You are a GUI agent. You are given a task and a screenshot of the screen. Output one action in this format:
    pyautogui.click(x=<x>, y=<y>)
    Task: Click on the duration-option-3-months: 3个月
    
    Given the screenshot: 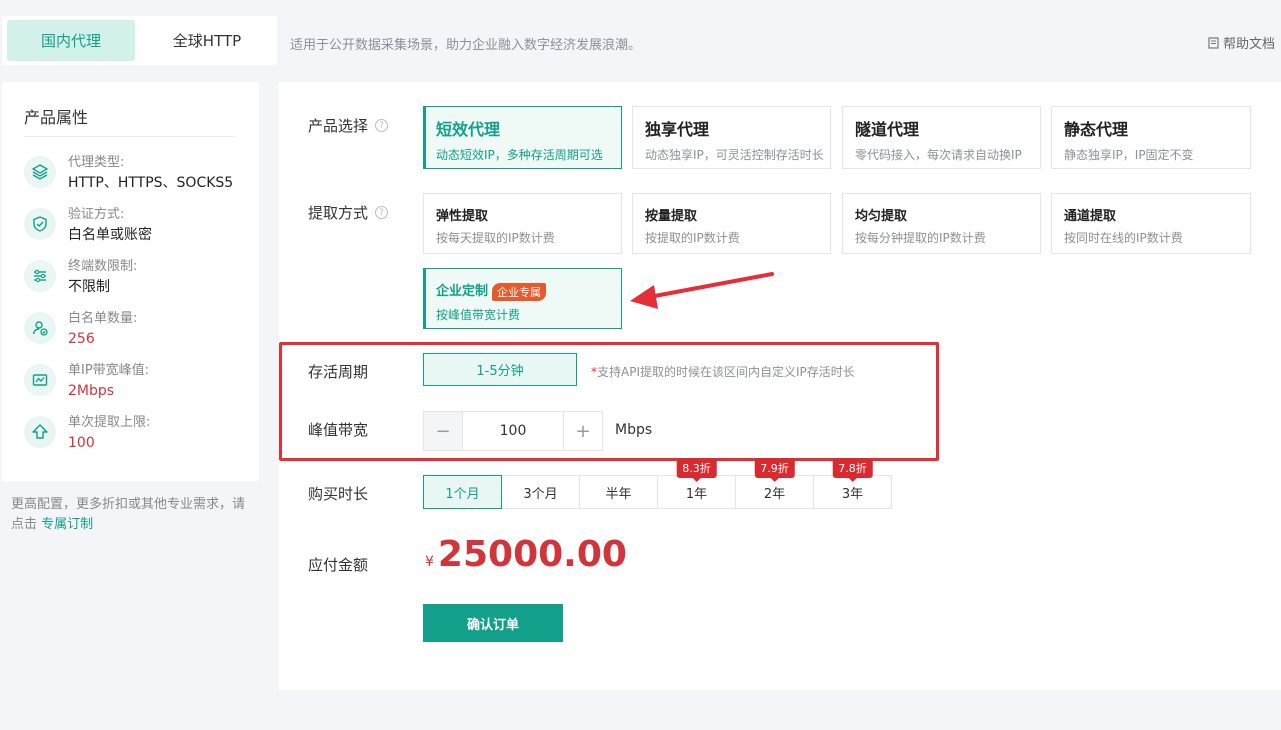 What is the action you would take?
    pyautogui.click(x=540, y=492)
    